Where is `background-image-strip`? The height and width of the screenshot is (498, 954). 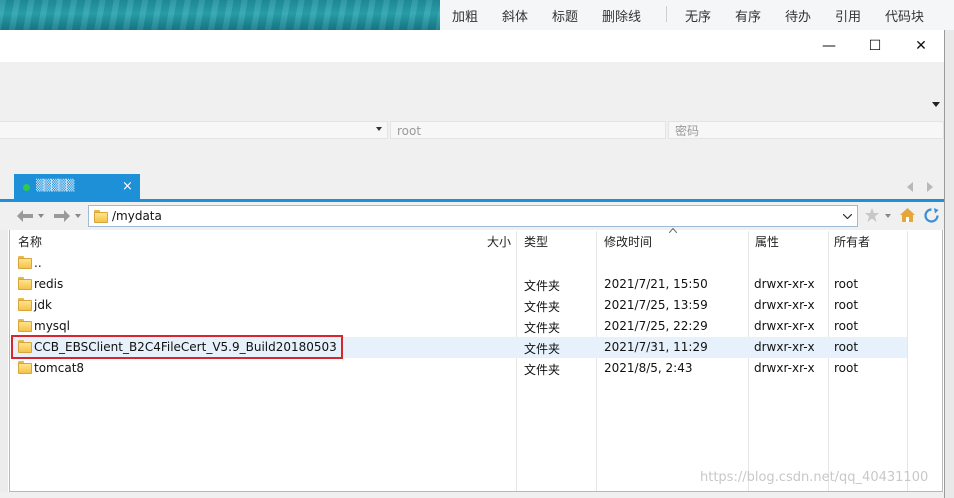
background-image-strip is located at coordinates (220, 15).